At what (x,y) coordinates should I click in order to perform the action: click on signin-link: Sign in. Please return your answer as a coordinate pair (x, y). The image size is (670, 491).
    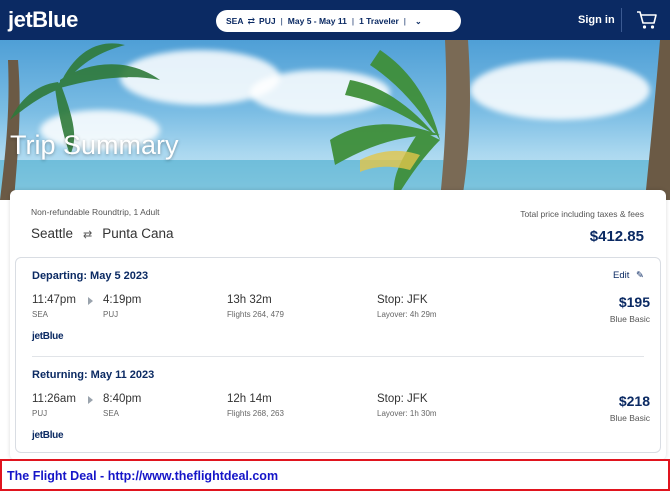
    Looking at the image, I should click on (596, 20).